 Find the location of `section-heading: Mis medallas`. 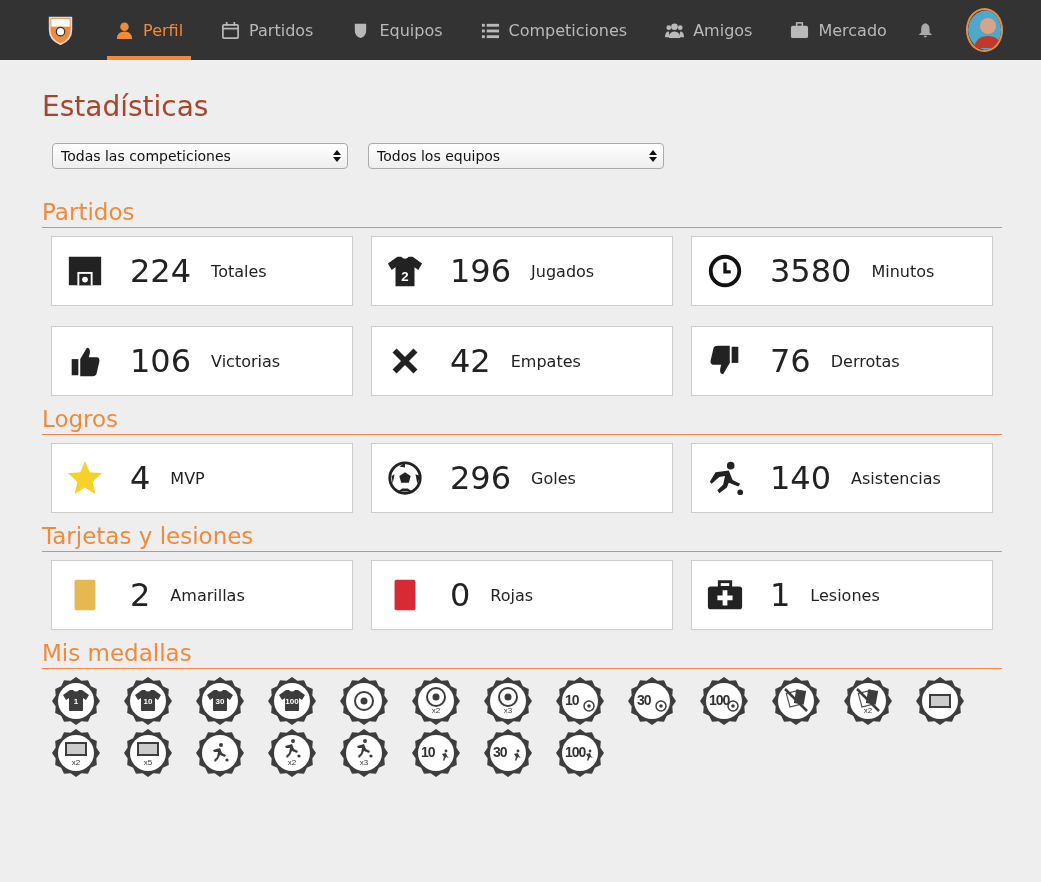

section-heading: Mis medallas is located at coordinates (522, 653).